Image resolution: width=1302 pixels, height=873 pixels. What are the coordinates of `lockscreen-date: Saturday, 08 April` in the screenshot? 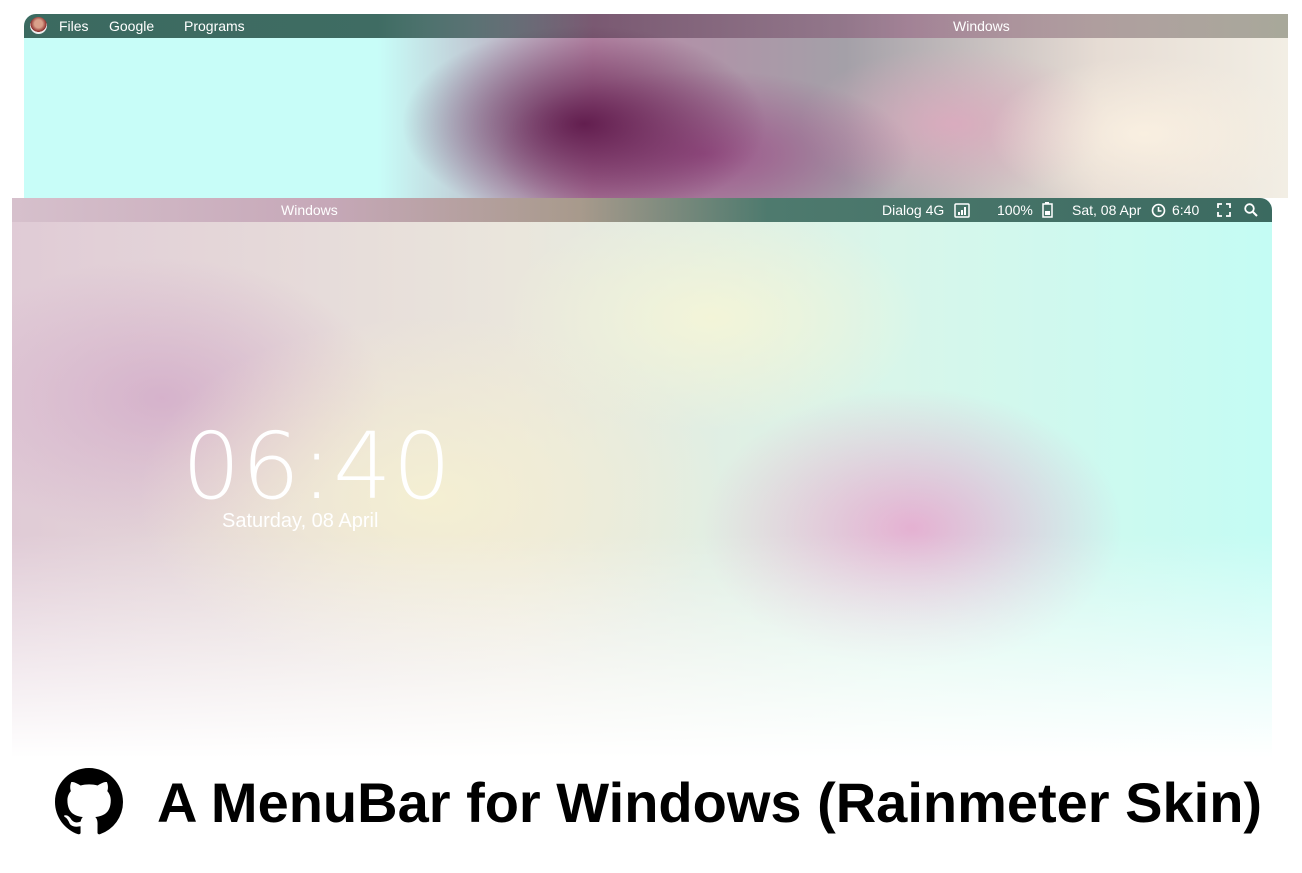 It's located at (300, 521).